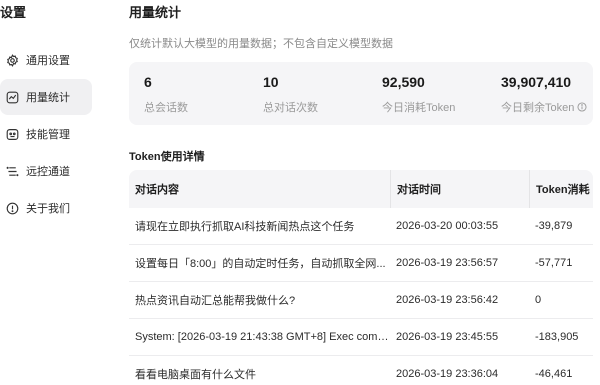 The height and width of the screenshot is (385, 600). What do you see at coordinates (12, 97) in the screenshot?
I see `chart-icon` at bounding box center [12, 97].